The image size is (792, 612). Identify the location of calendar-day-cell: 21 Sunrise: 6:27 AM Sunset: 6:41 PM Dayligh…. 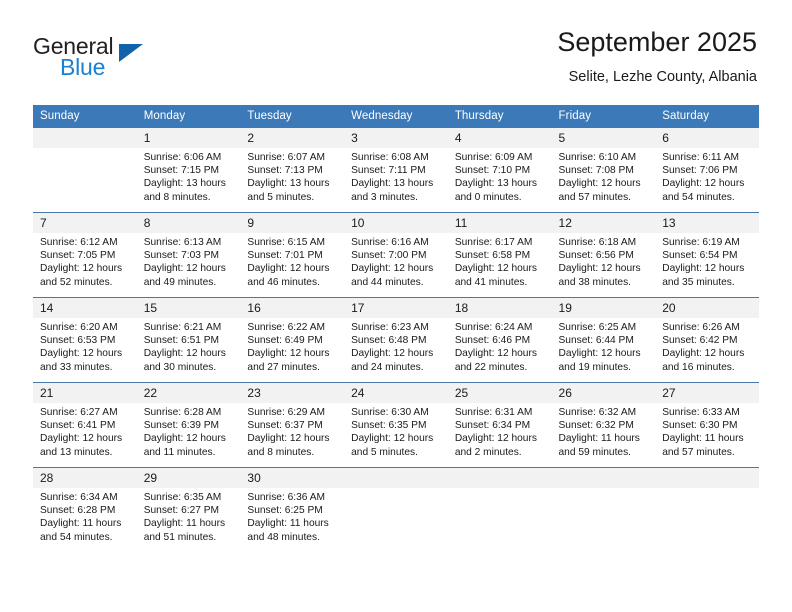
(85, 425).